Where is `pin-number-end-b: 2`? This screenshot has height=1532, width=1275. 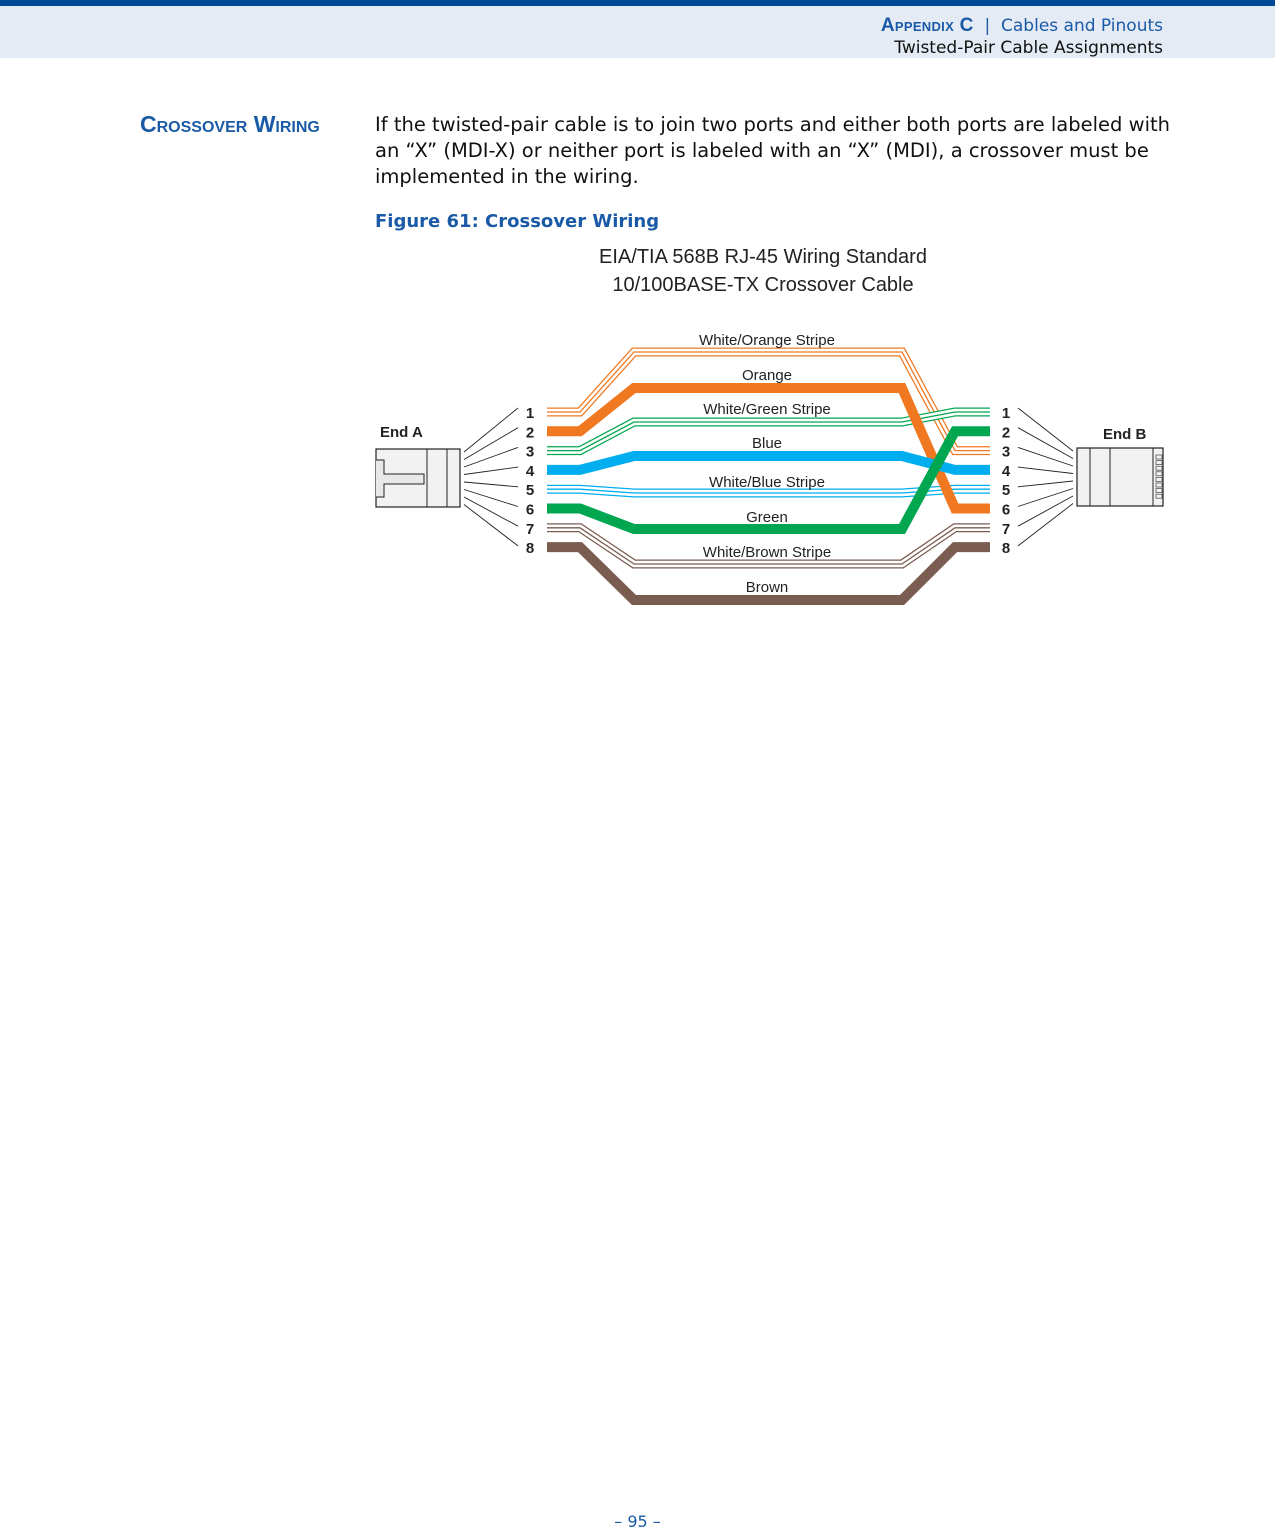 pin-number-end-b: 2 is located at coordinates (1006, 432).